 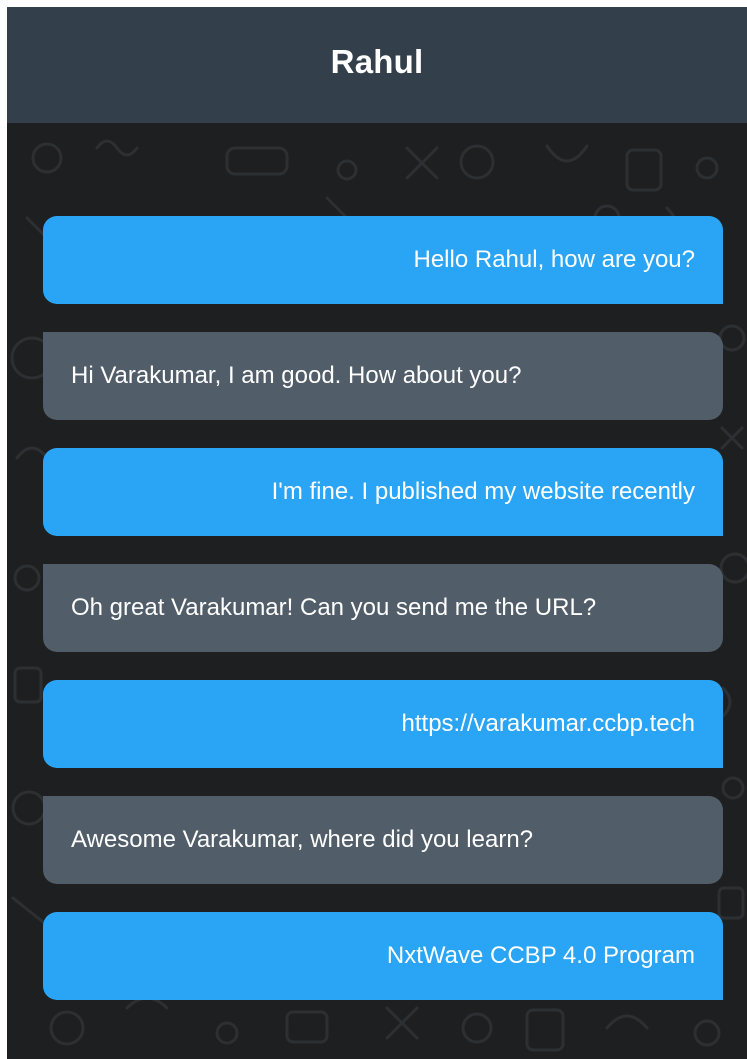 What do you see at coordinates (540, 955) in the screenshot?
I see `message-text: NxtWave CCBP 4.0 Program` at bounding box center [540, 955].